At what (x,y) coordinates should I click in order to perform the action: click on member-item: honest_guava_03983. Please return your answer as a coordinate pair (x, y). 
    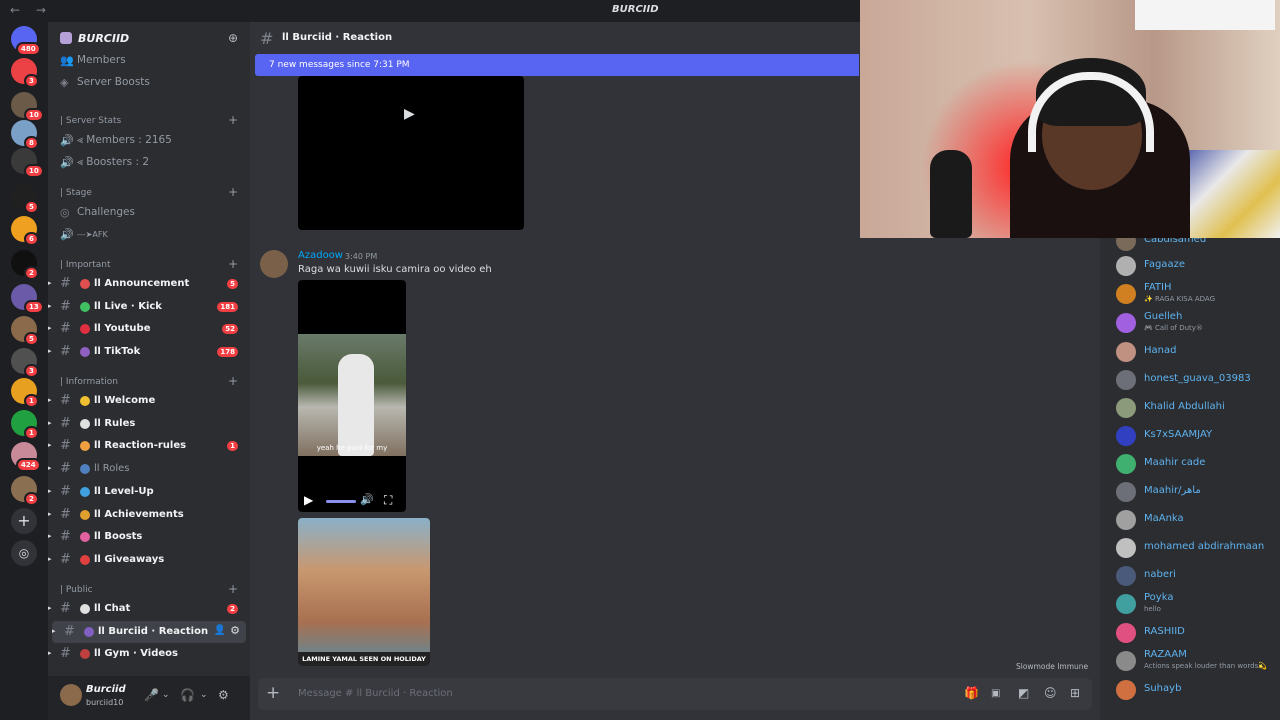
    Looking at the image, I should click on (1190, 381).